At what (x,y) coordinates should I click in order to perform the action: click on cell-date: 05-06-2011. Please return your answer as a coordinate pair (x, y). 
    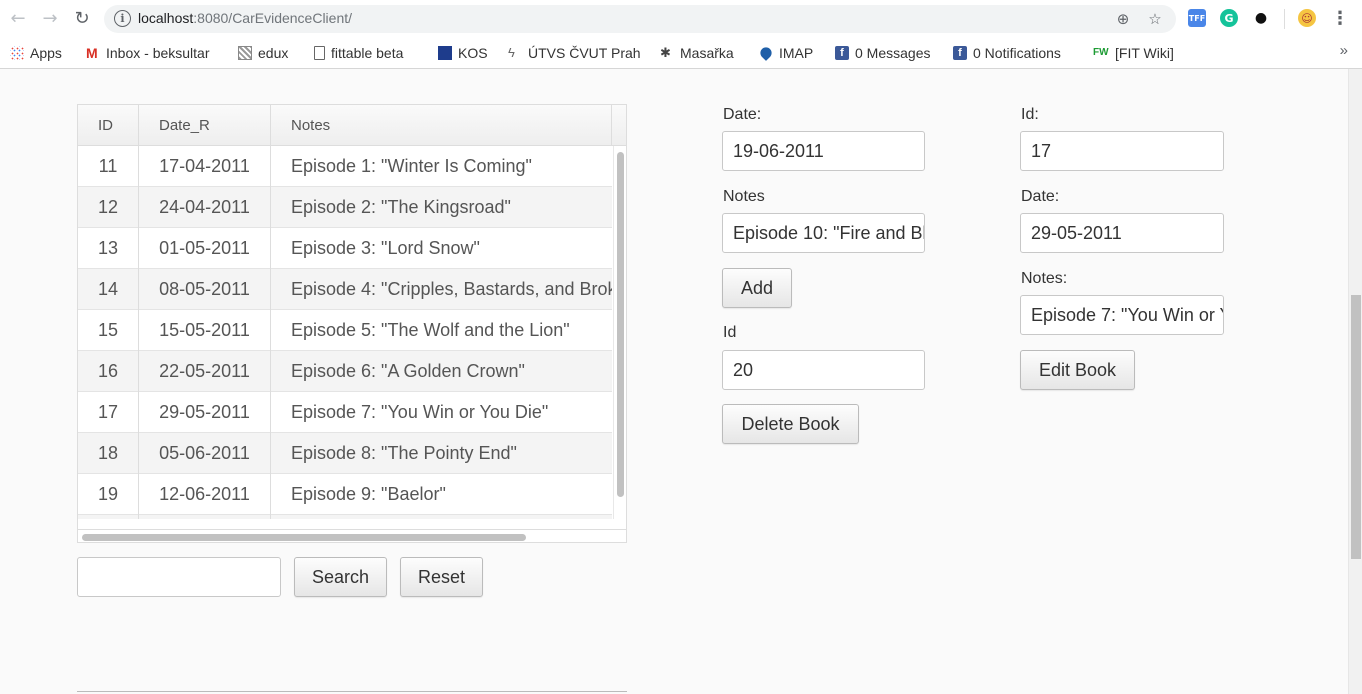
    Looking at the image, I should click on (205, 453).